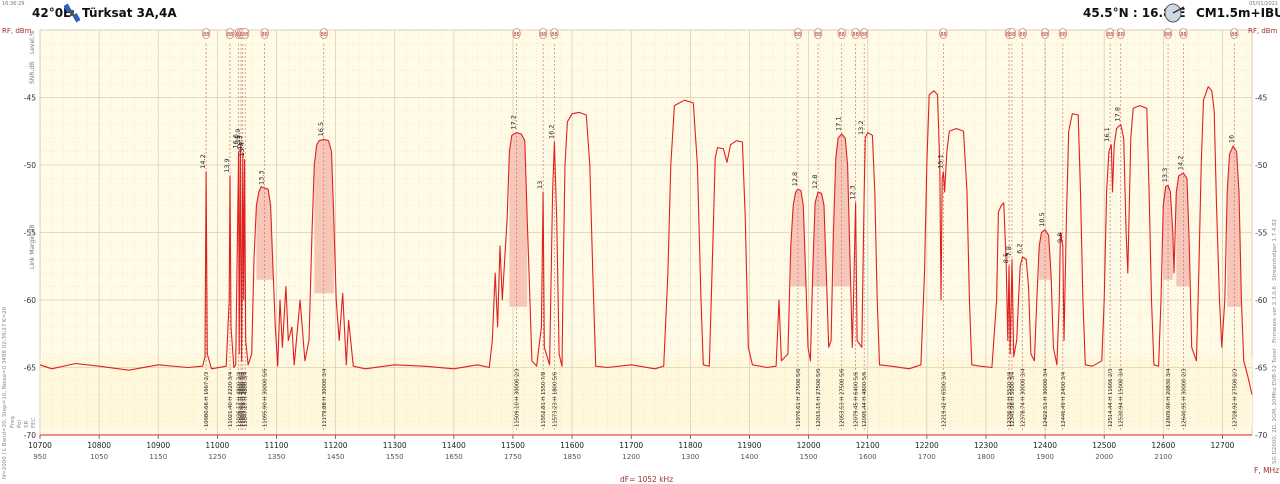 This screenshot has width=1280, height=484. I want to click on carrier-level-label: 6.2, so click(1020, 248).